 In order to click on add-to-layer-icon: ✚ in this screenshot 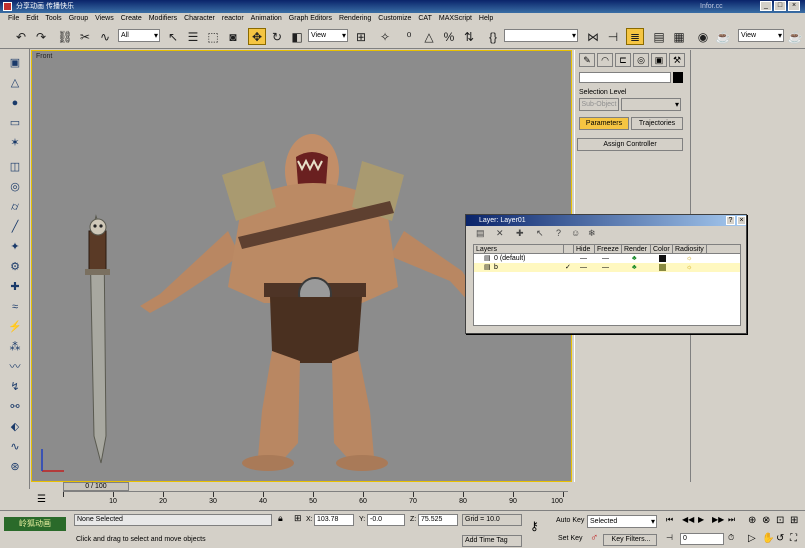, I will do `click(520, 233)`.